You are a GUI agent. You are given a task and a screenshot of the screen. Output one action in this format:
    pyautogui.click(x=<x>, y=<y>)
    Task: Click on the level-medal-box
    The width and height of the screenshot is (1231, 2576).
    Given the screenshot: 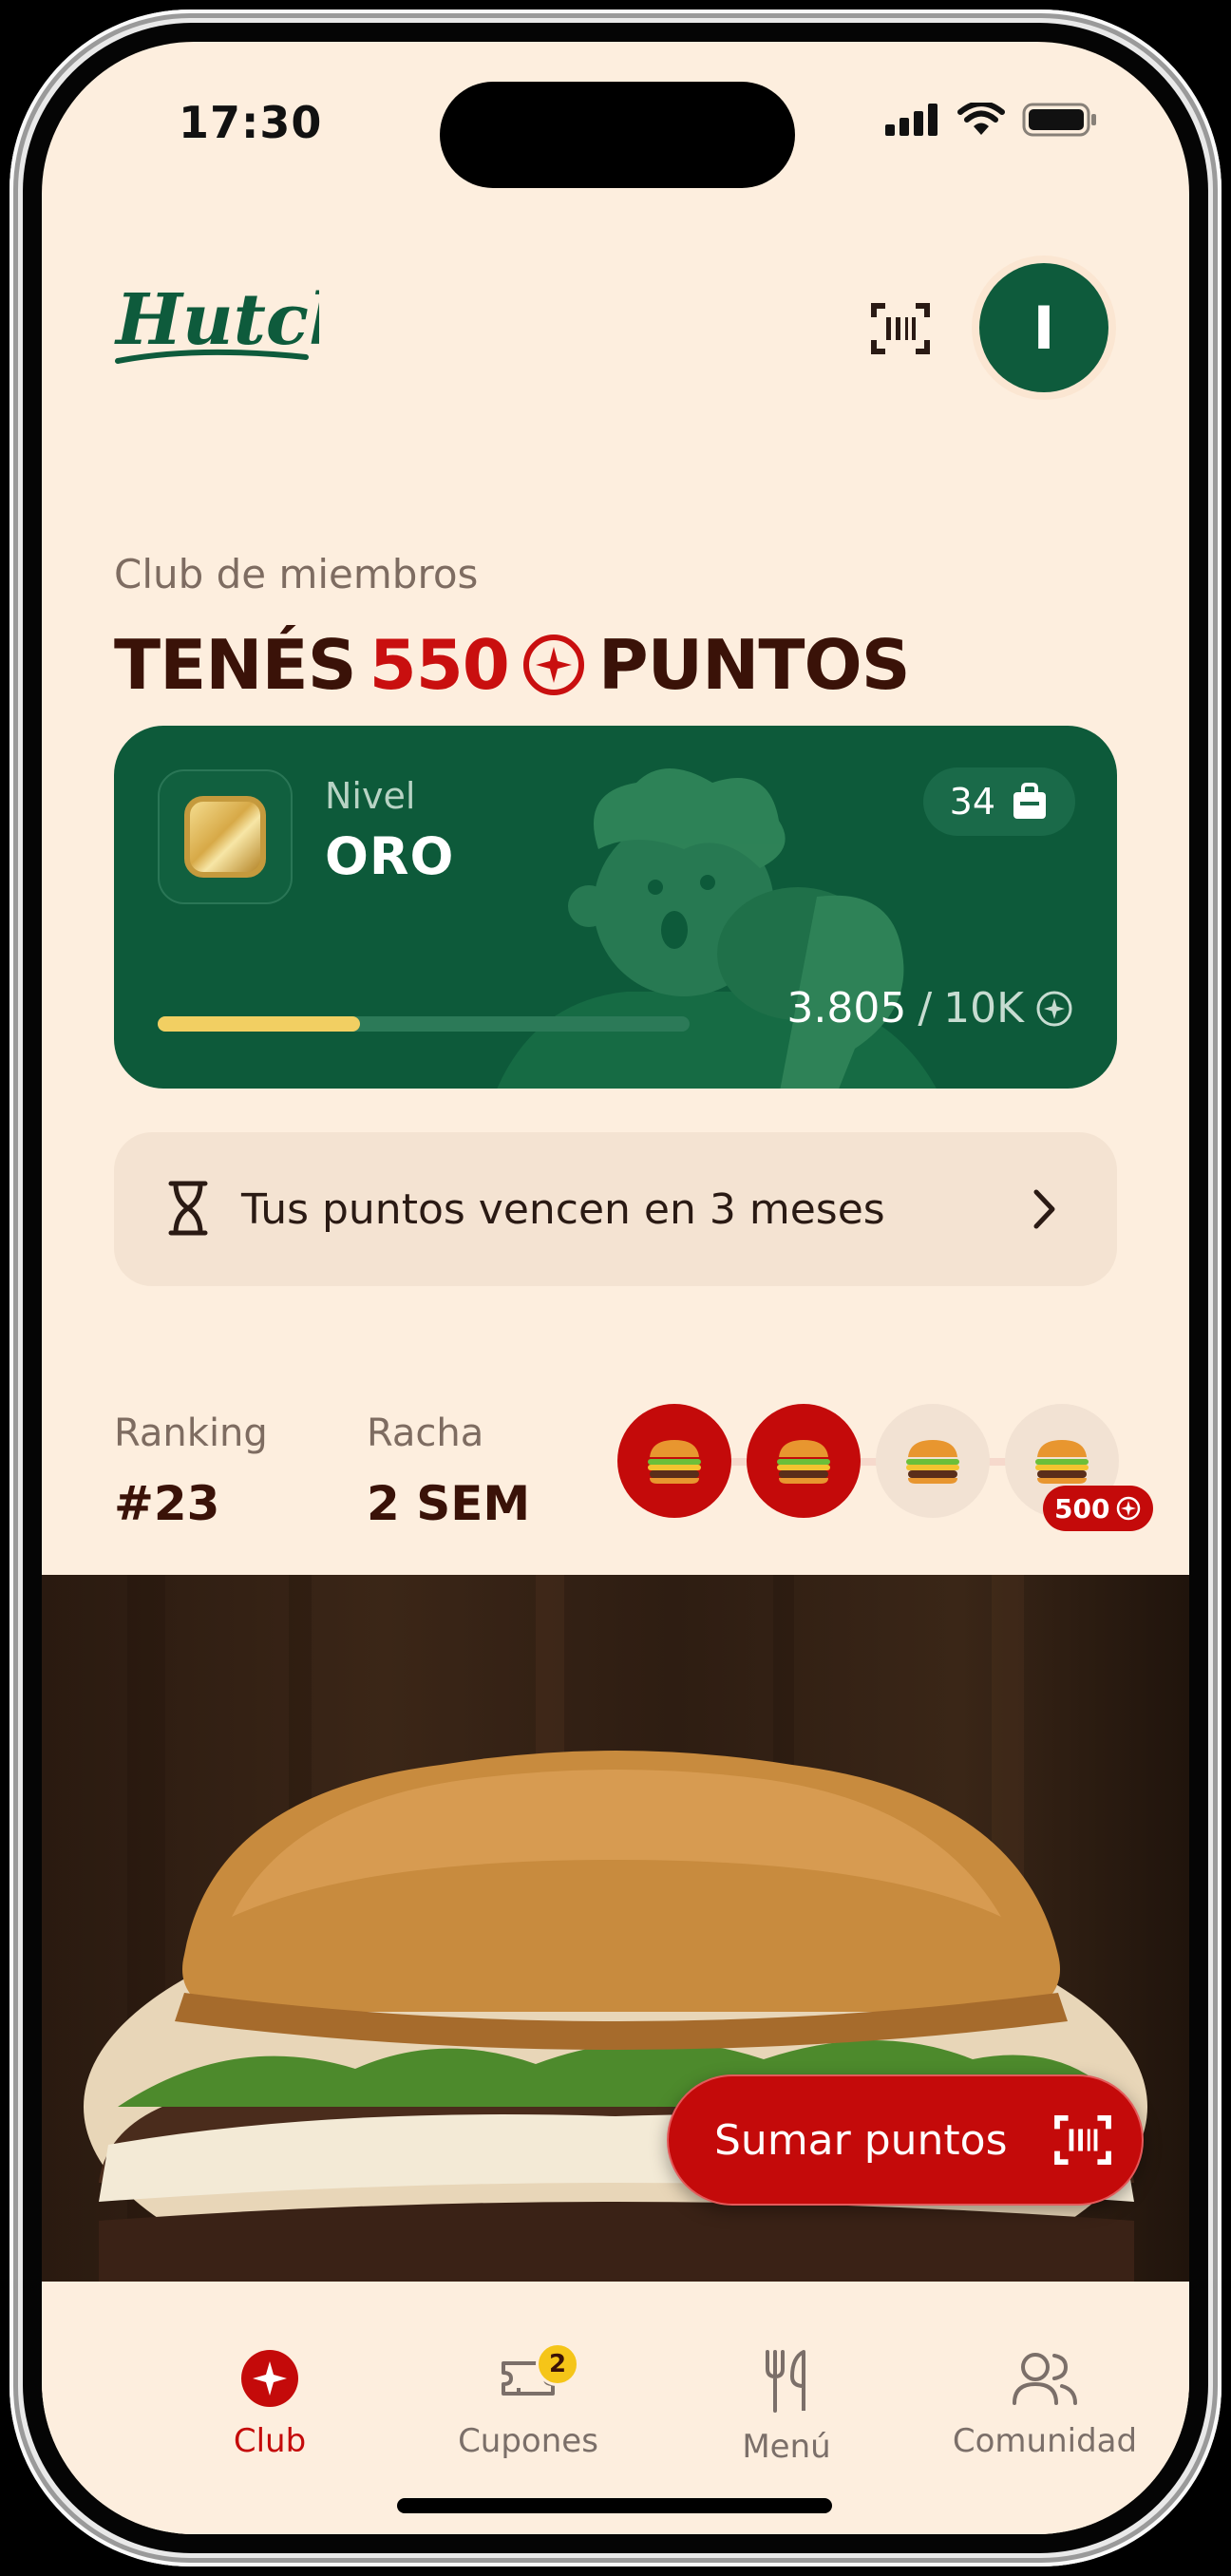 What is the action you would take?
    pyautogui.click(x=225, y=836)
    